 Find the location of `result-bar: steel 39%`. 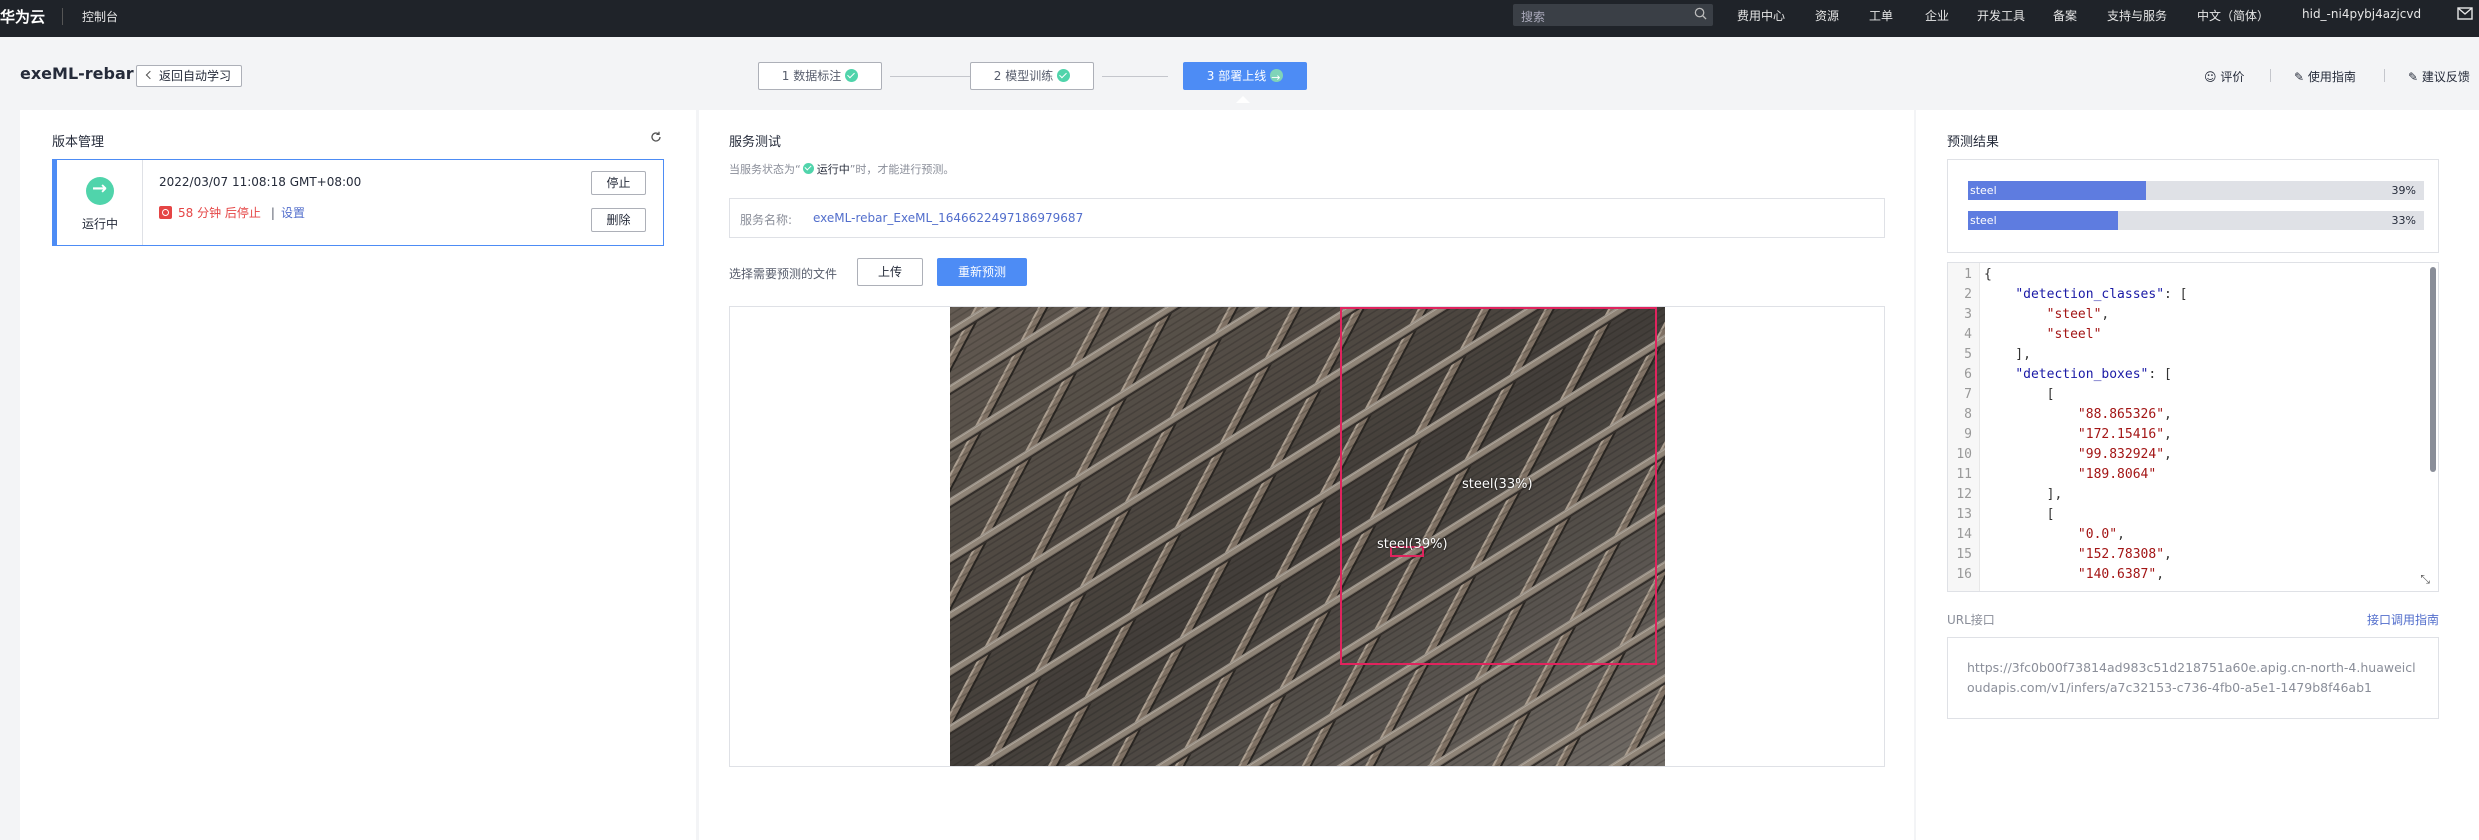

result-bar: steel 39% is located at coordinates (2196, 190).